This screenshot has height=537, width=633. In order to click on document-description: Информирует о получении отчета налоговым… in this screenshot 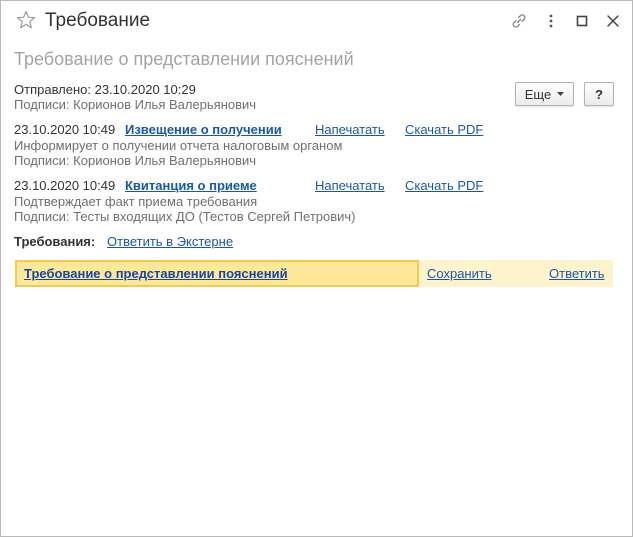, I will do `click(178, 145)`.